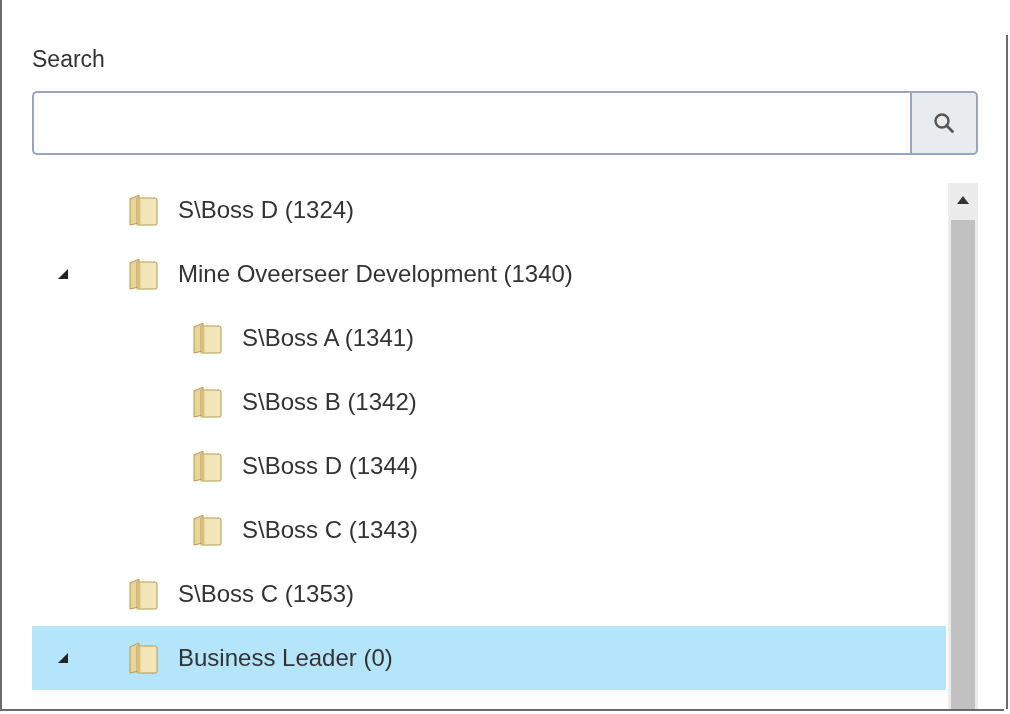  I want to click on tree-item: Mine Oveerseer Development (1340), so click(489, 274).